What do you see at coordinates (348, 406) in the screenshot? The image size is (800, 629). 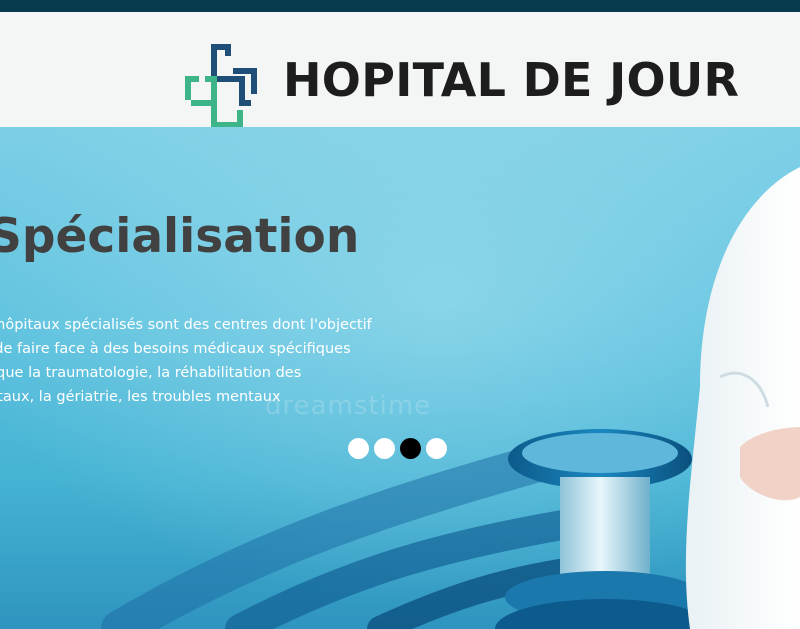 I see `watermark: dreamstime` at bounding box center [348, 406].